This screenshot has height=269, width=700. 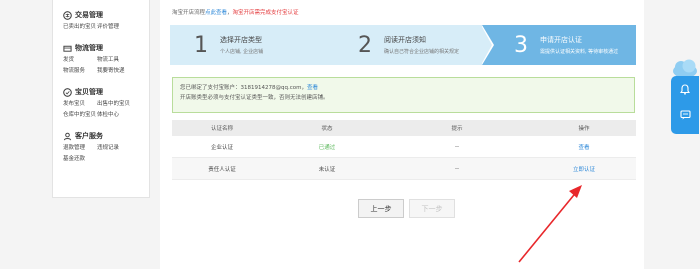 I want to click on sidebar-link-checkup: 体检中心, so click(x=122, y=114).